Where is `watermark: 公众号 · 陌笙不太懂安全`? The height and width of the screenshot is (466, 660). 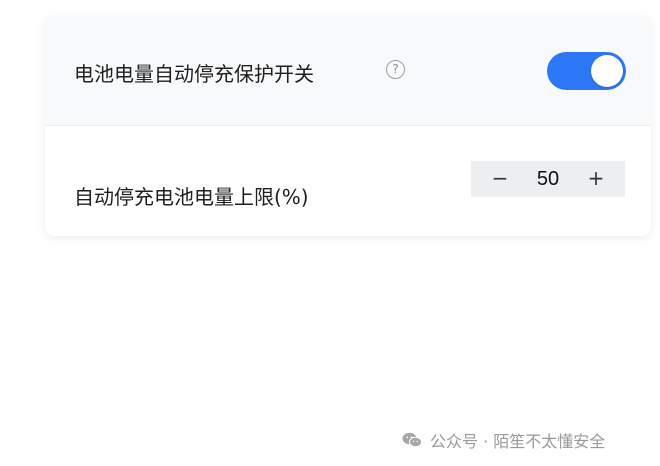
watermark: 公众号 · 陌笙不太懂安全 is located at coordinates (503, 440).